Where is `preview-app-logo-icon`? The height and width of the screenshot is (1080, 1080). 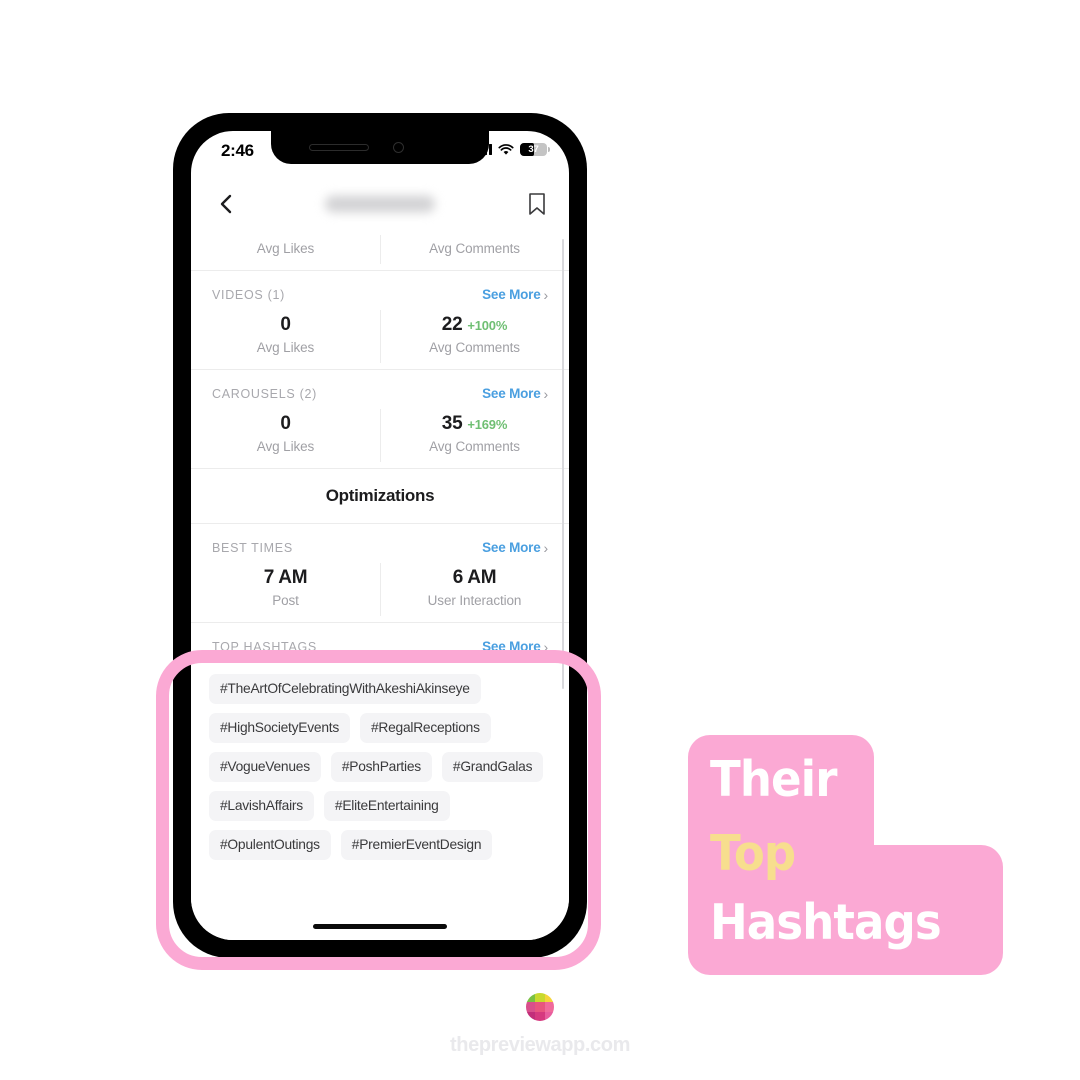
preview-app-logo-icon is located at coordinates (540, 1007).